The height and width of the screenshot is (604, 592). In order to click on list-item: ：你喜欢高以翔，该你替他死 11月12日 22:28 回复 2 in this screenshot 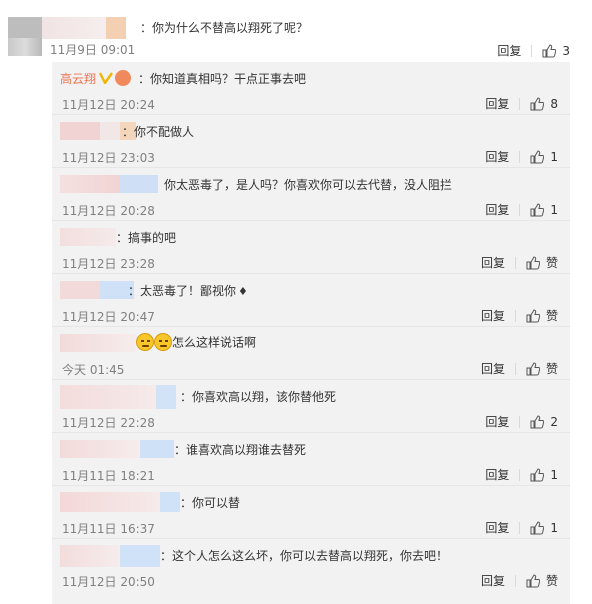, I will do `click(311, 406)`.